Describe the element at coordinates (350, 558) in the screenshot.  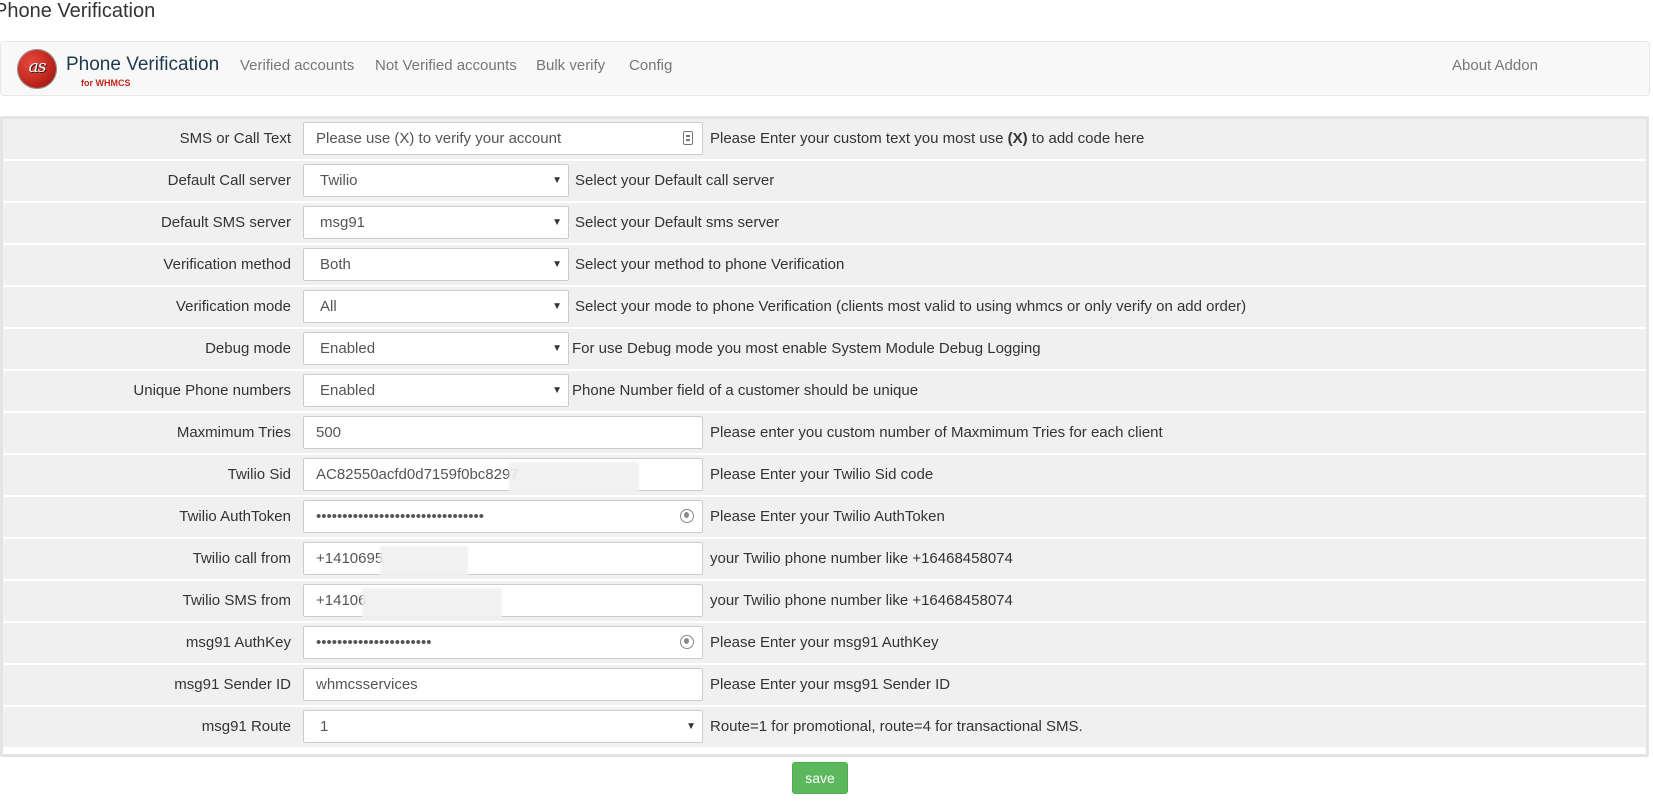
I see `input-value: +1410695` at that location.